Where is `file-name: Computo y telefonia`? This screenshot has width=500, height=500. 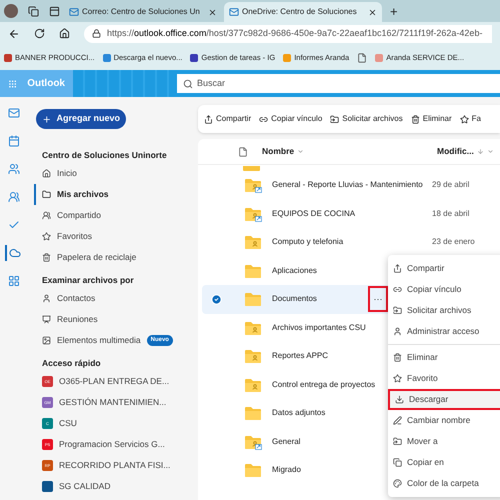
file-name: Computo y telefonia is located at coordinates (308, 242).